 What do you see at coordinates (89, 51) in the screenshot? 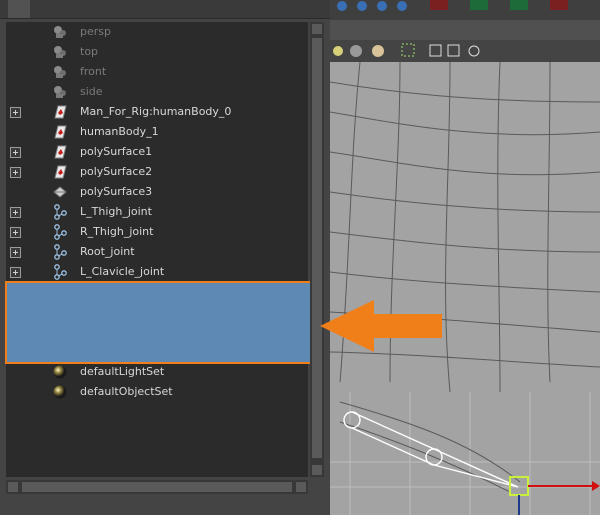
I see `outliner-item-label: top` at bounding box center [89, 51].